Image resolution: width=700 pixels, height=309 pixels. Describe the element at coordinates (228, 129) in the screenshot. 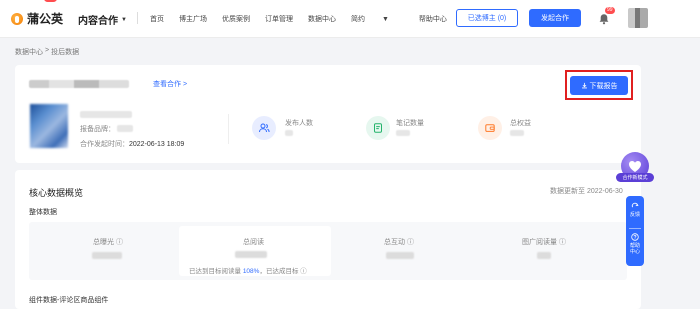

I see `stat-divider` at that location.